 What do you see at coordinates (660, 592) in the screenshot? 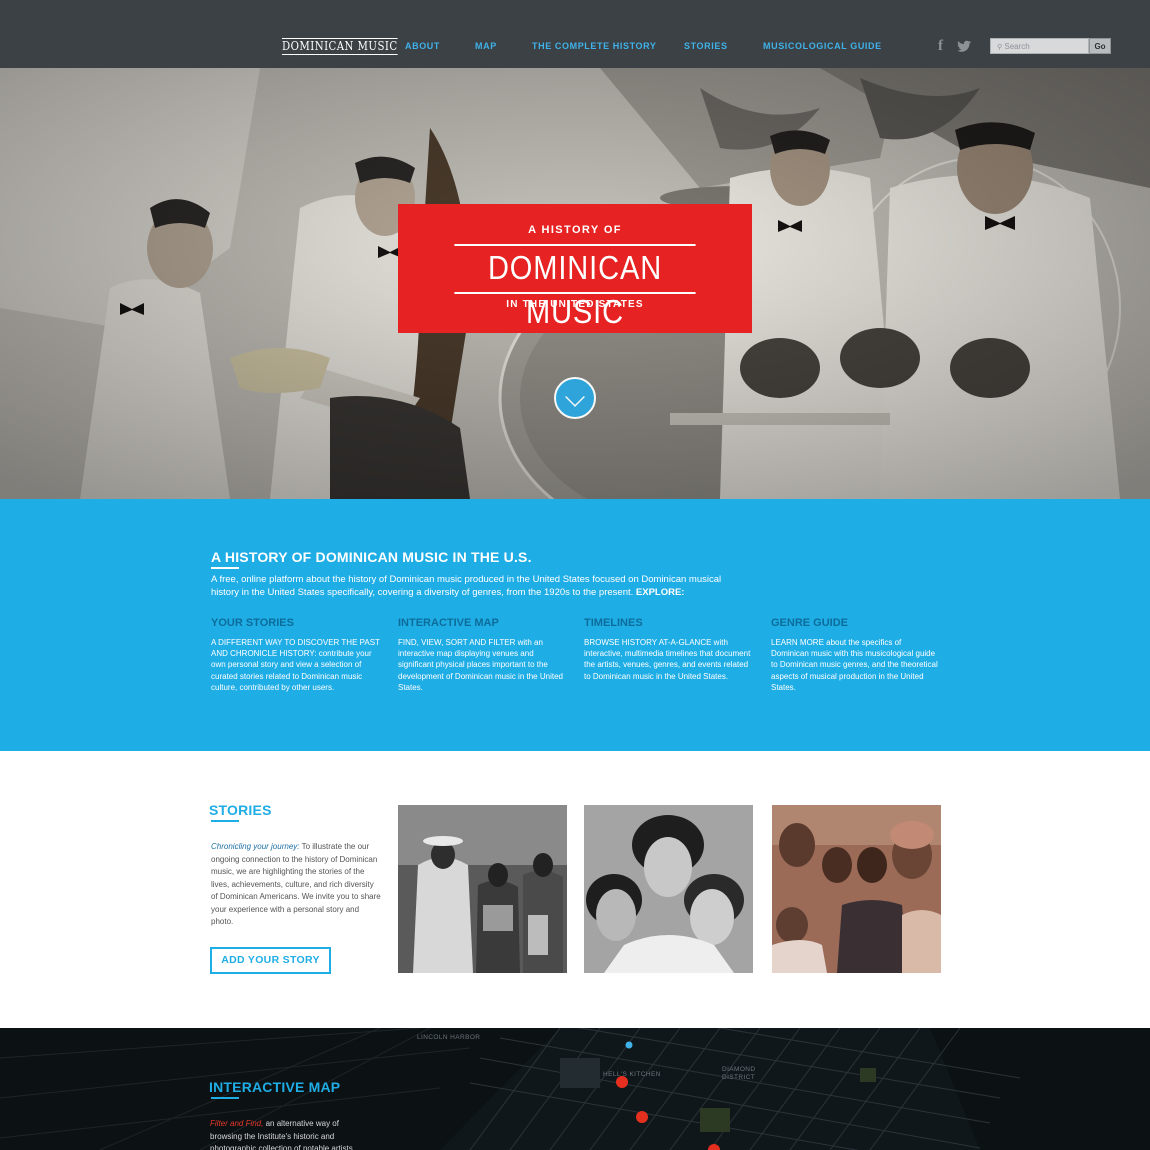
I see `intro-explore-label: EXPLORE:` at bounding box center [660, 592].